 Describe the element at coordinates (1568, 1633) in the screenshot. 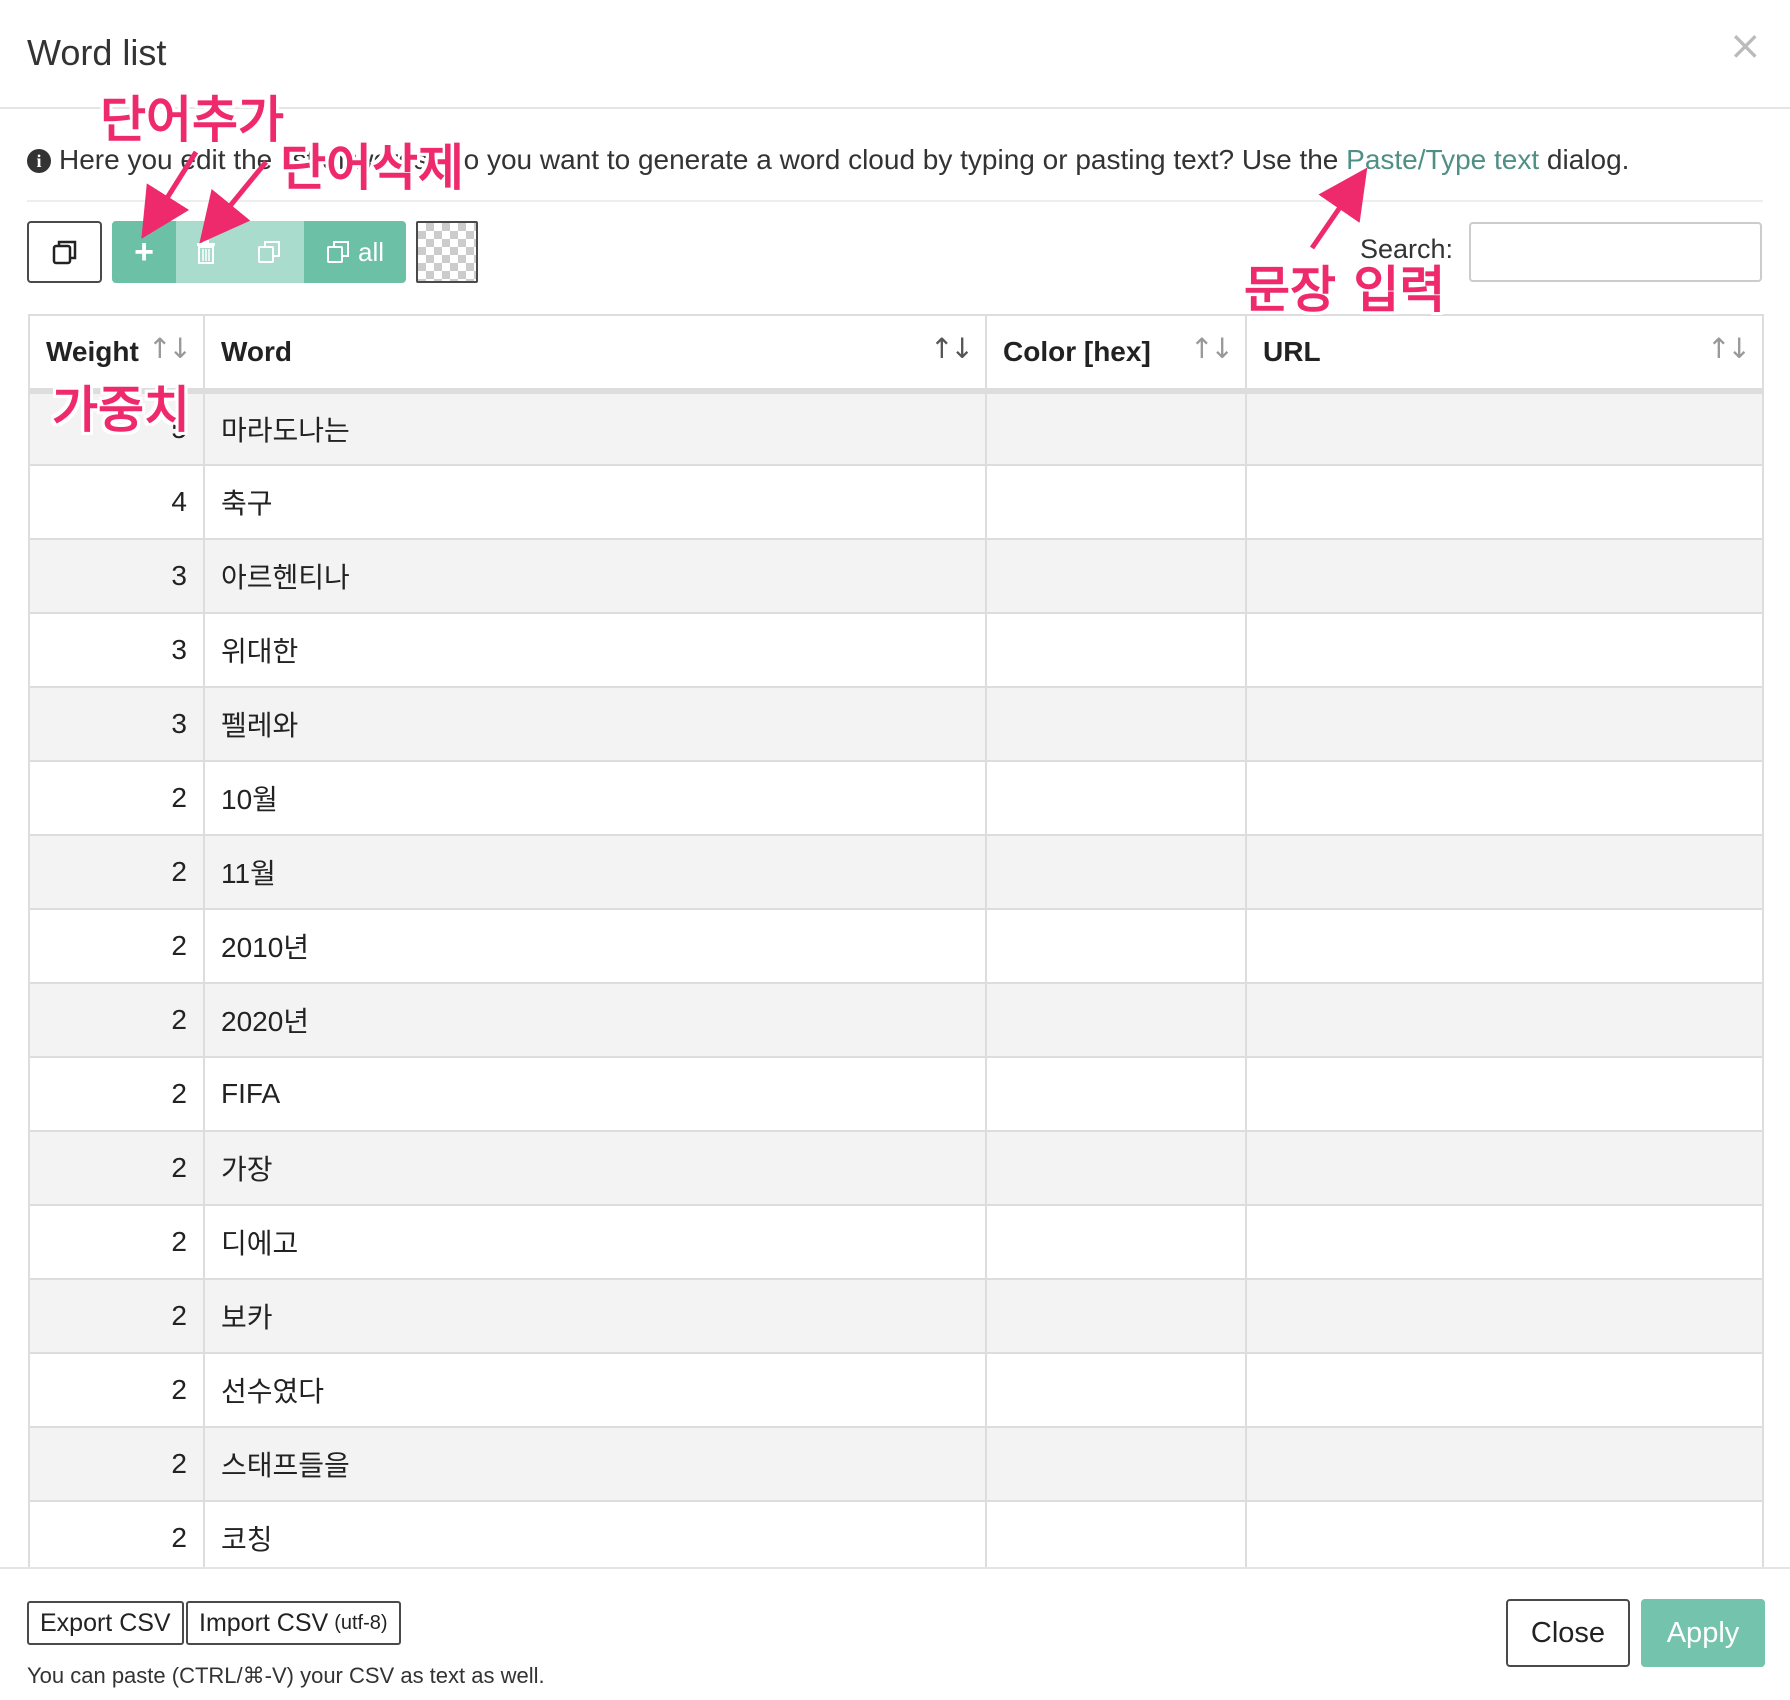

I see `close-button: Close` at that location.